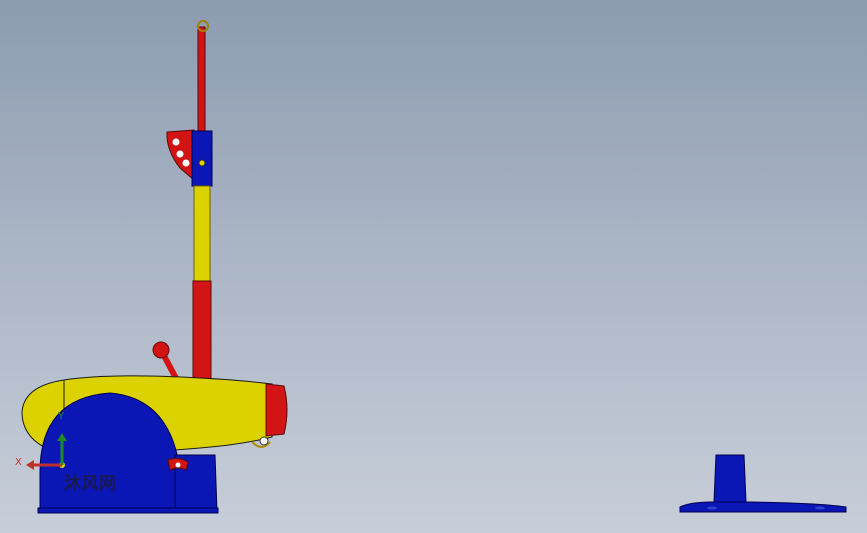 The image size is (867, 533). I want to click on pole-clamp, so click(202, 158).